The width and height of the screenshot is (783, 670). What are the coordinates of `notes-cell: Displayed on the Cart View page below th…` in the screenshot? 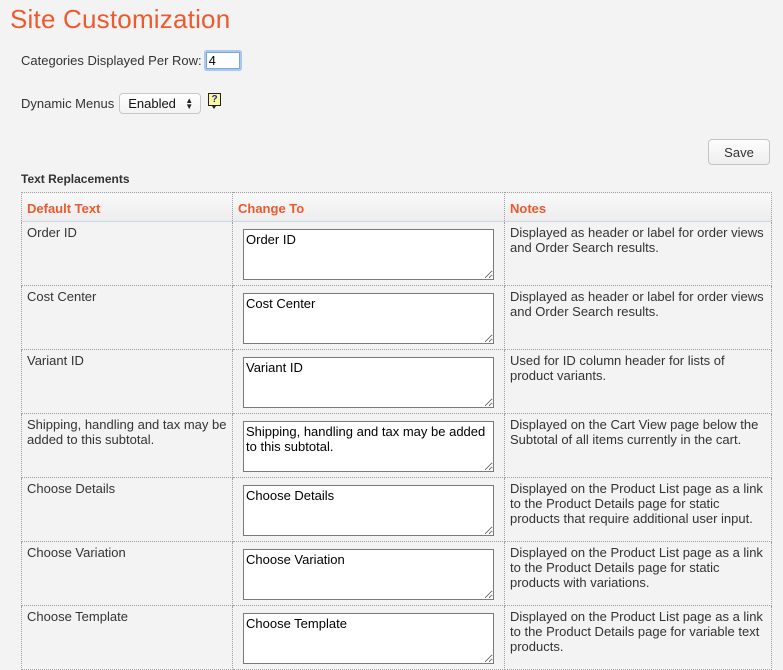 It's located at (638, 445).